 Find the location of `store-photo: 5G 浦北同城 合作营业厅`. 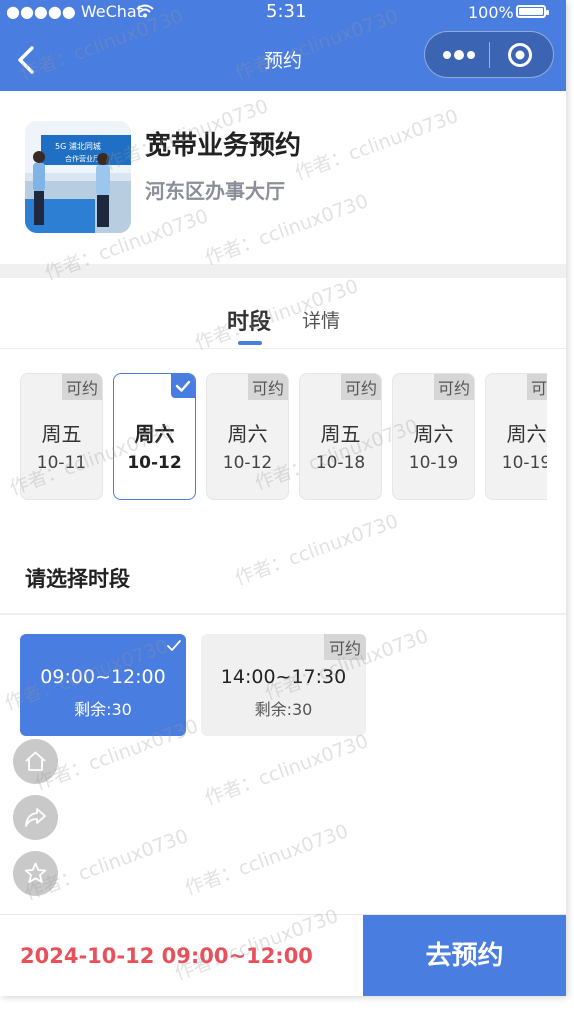

store-photo: 5G 浦北同城 合作营业厅 is located at coordinates (78, 177).